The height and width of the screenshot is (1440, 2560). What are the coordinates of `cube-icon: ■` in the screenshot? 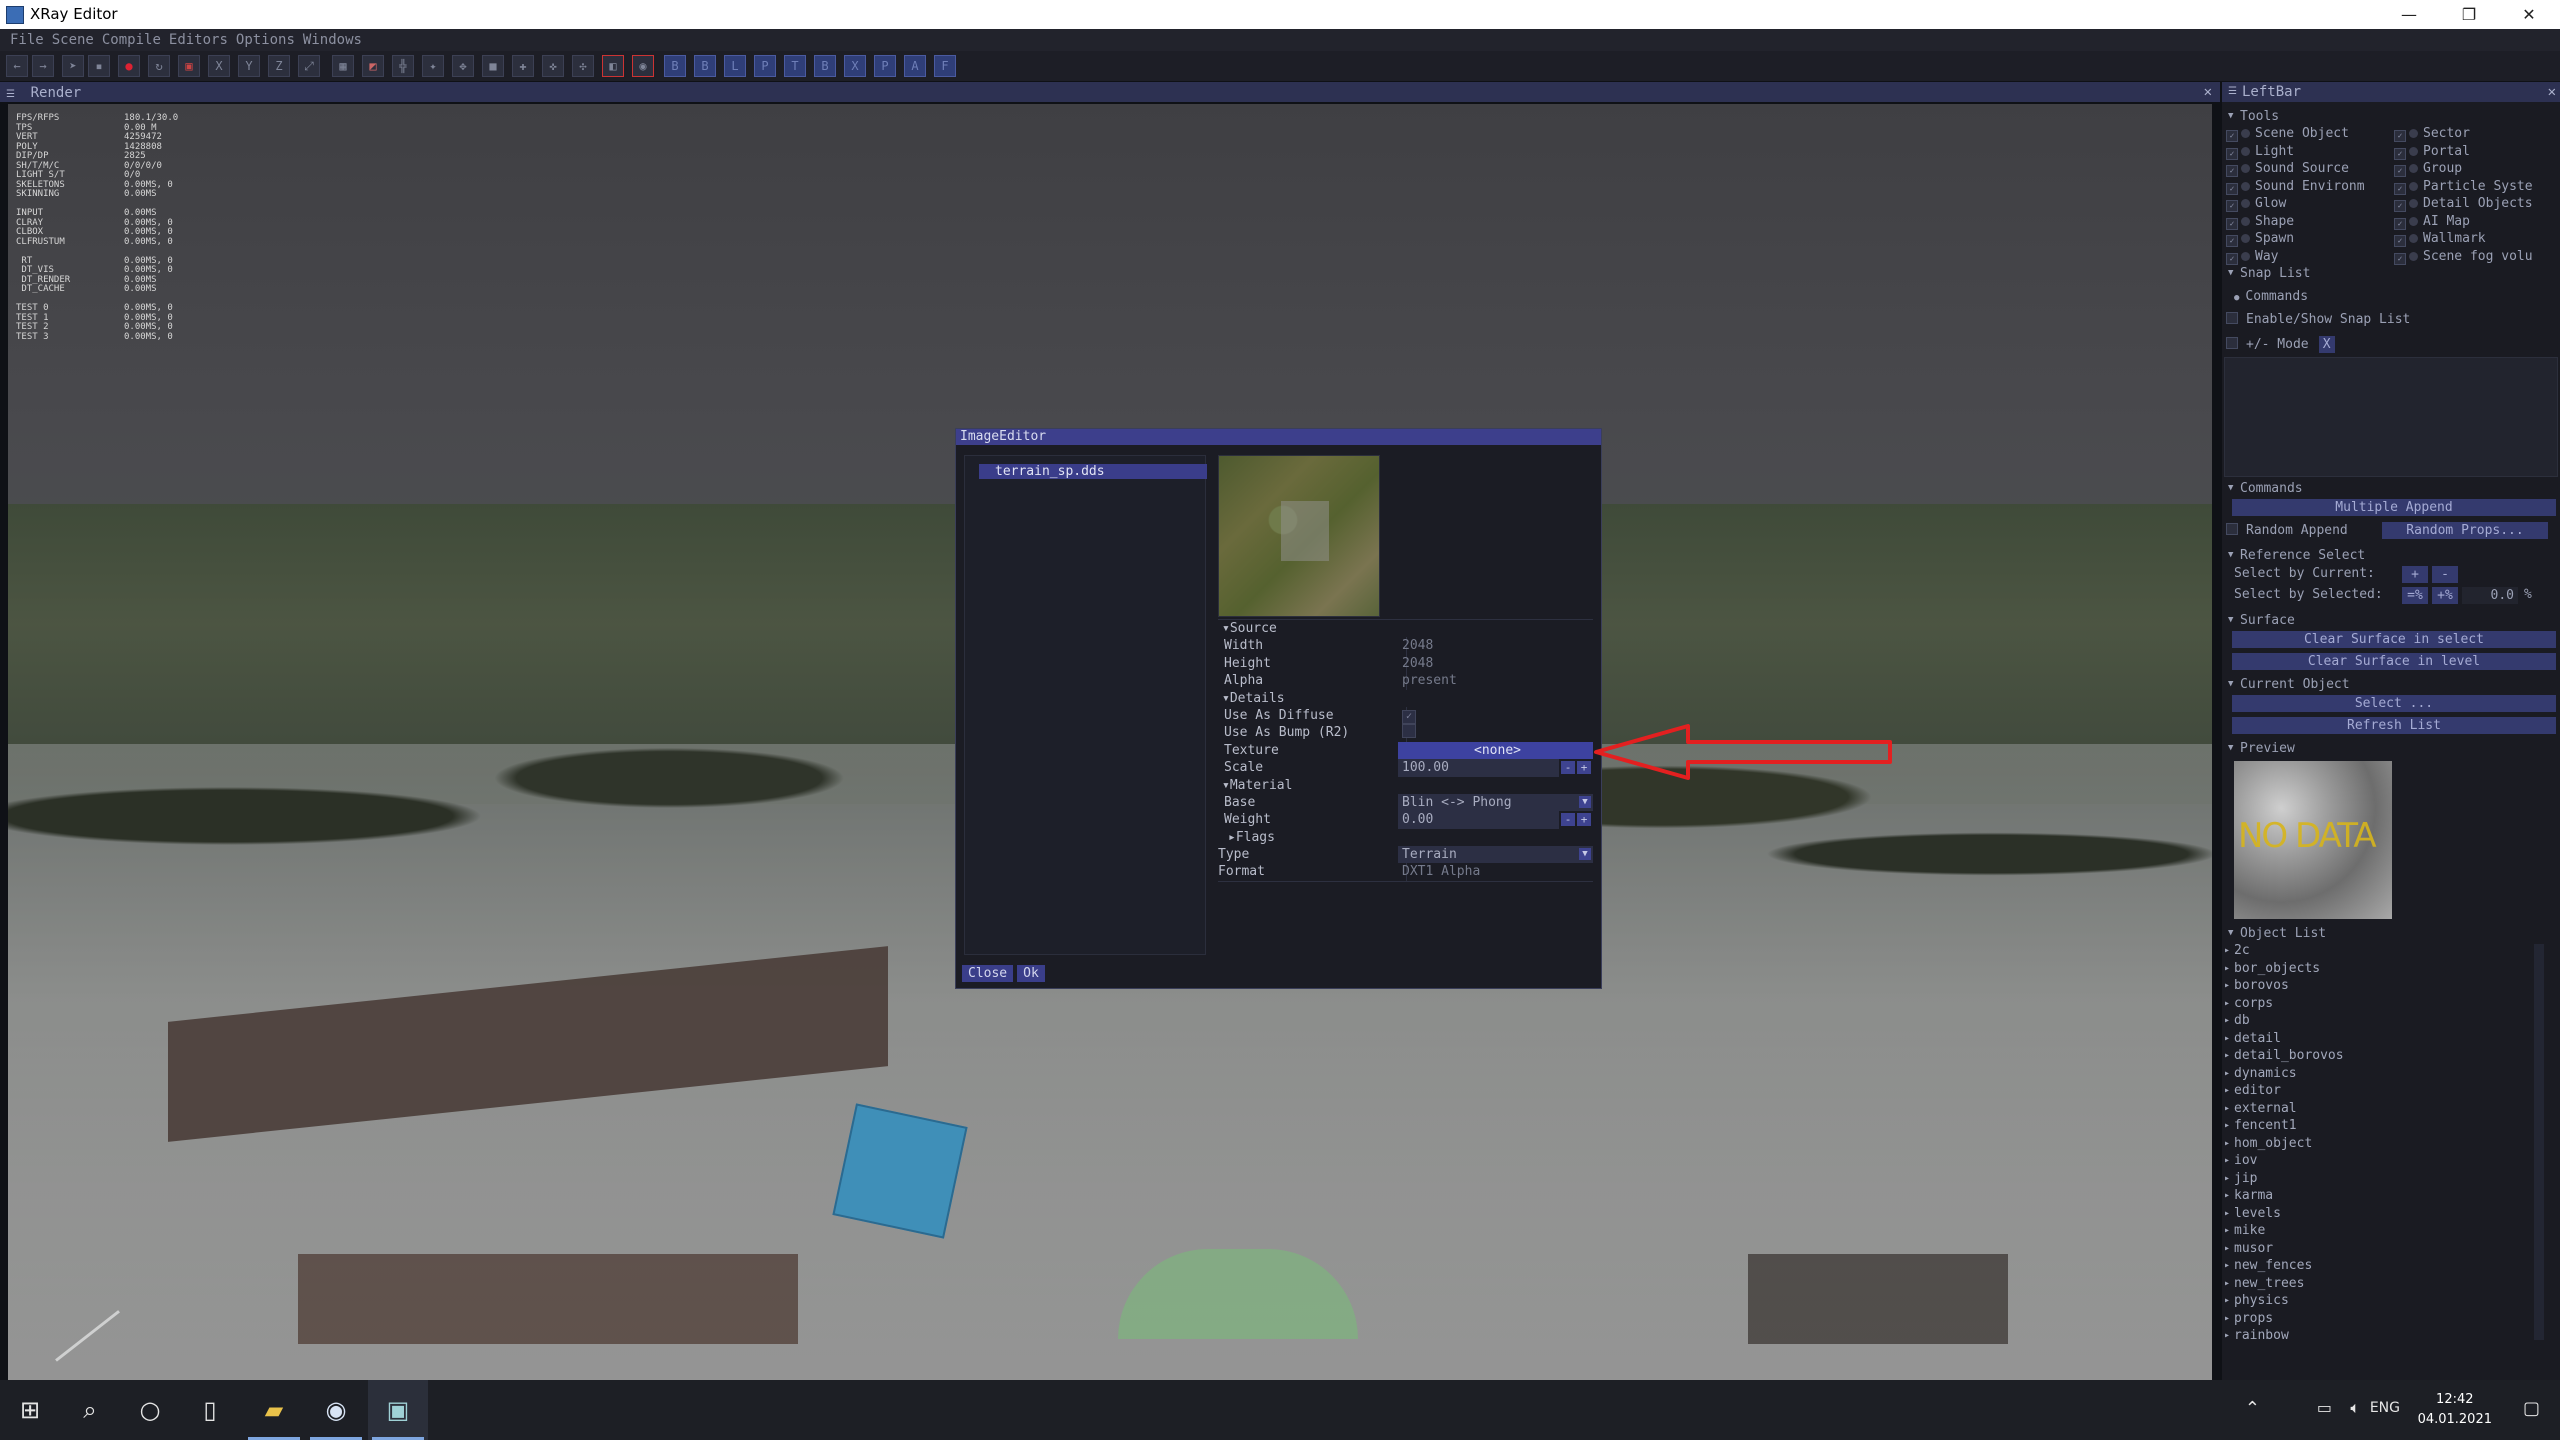 It's located at (493, 66).